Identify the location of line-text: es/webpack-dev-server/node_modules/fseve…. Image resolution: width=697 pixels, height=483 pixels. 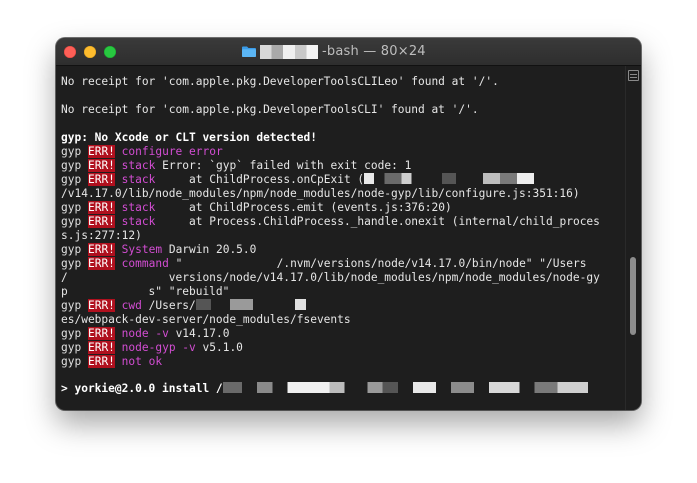
(206, 319).